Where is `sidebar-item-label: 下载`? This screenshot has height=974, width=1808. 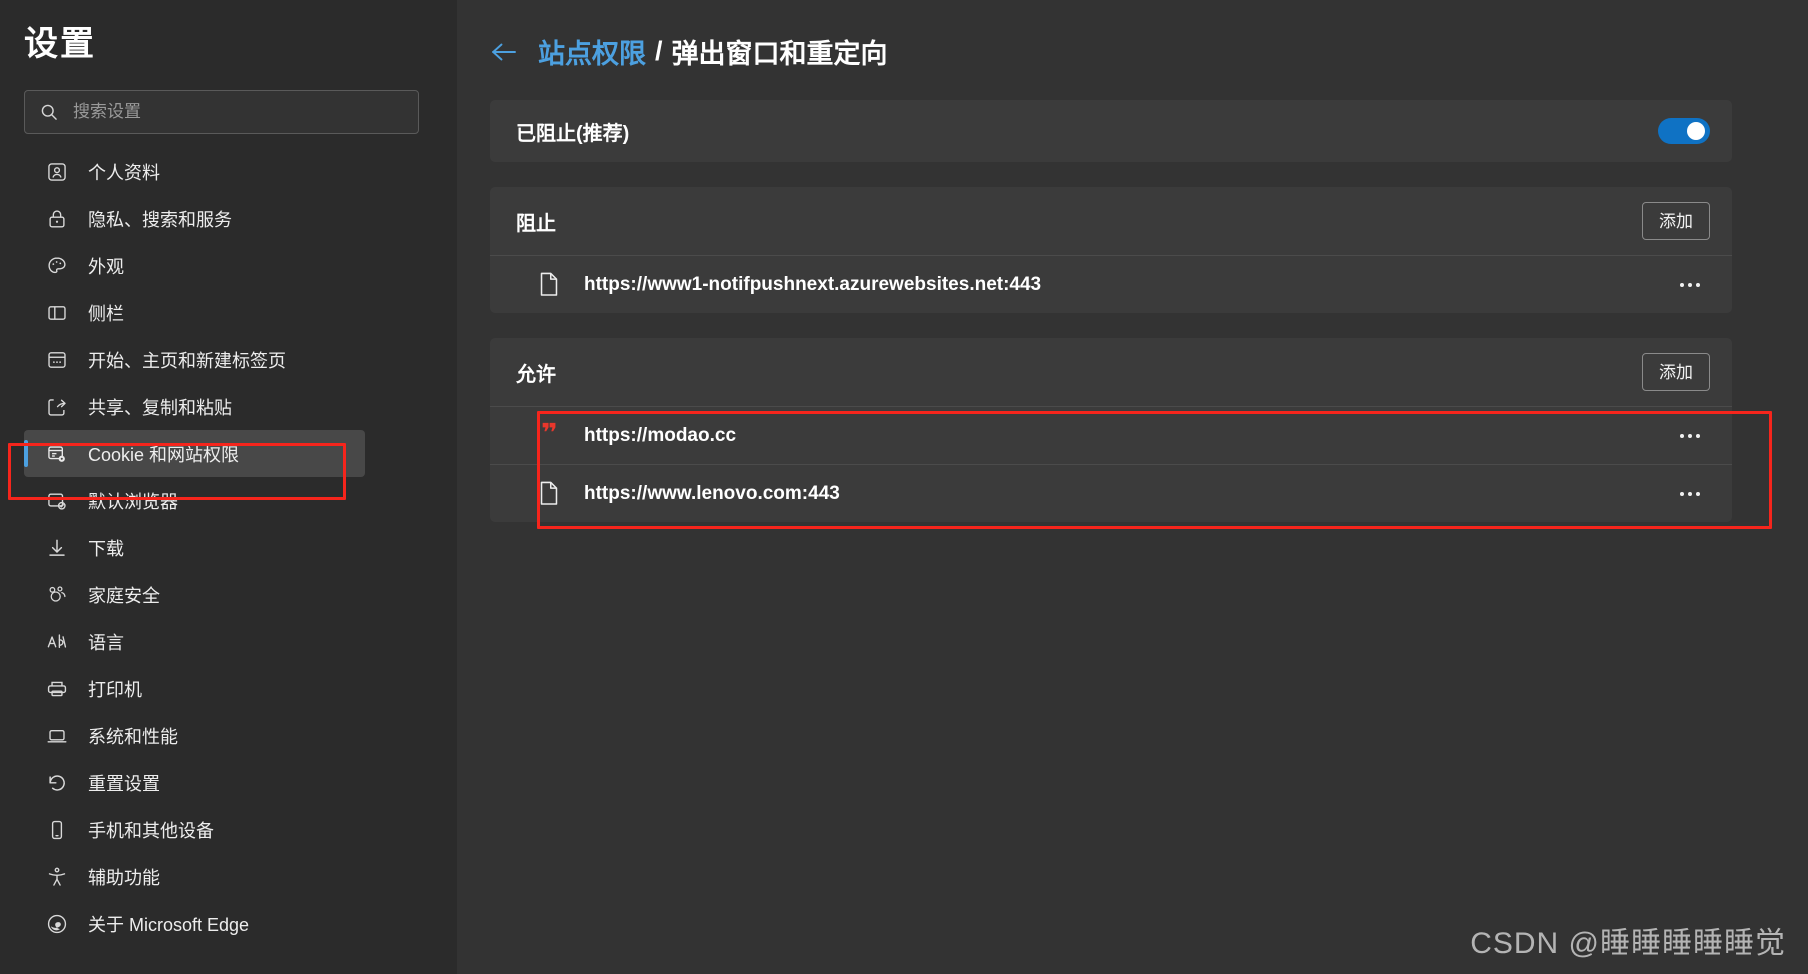 sidebar-item-label: 下载 is located at coordinates (106, 548).